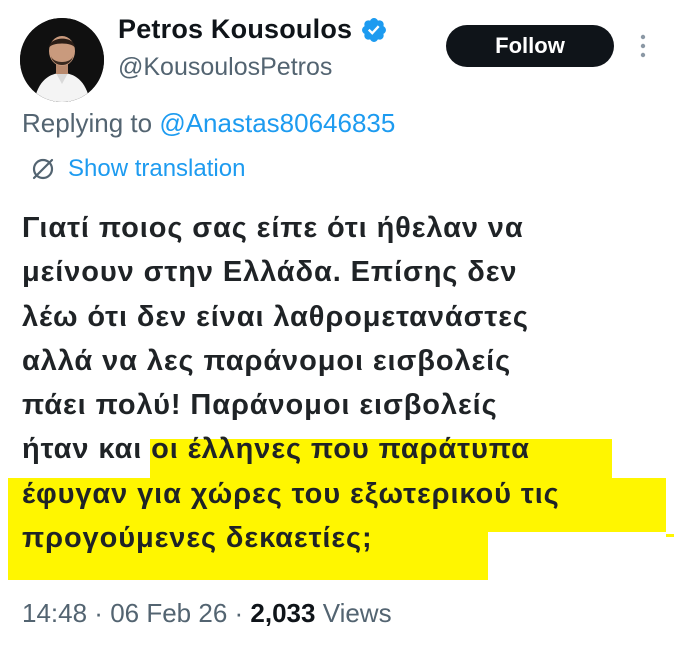  What do you see at coordinates (235, 29) in the screenshot?
I see `author-name: Petros Kousoulos` at bounding box center [235, 29].